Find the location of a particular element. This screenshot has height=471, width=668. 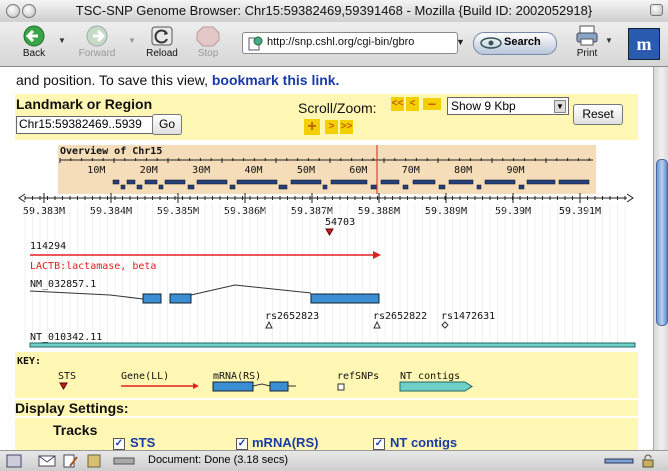

collapse-toolbar-button is located at coordinates (656, 10).